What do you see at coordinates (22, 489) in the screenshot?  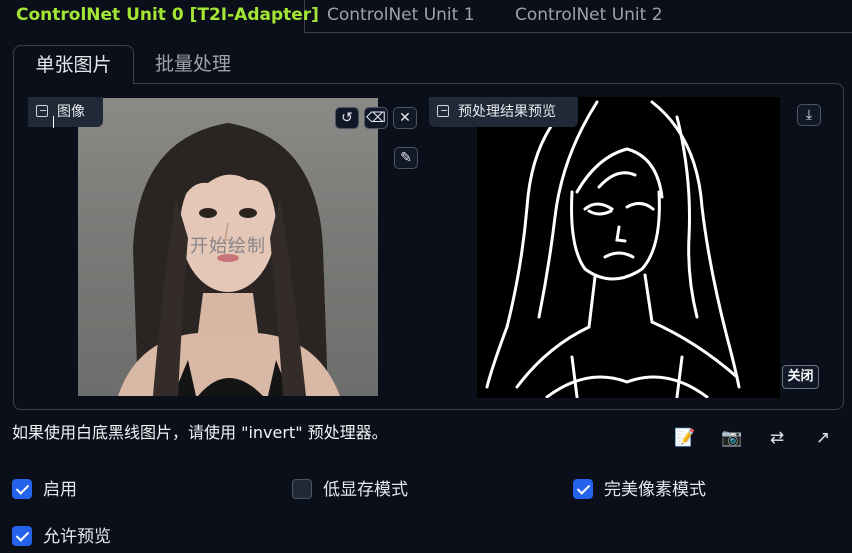 I see `enable-checkbox` at bounding box center [22, 489].